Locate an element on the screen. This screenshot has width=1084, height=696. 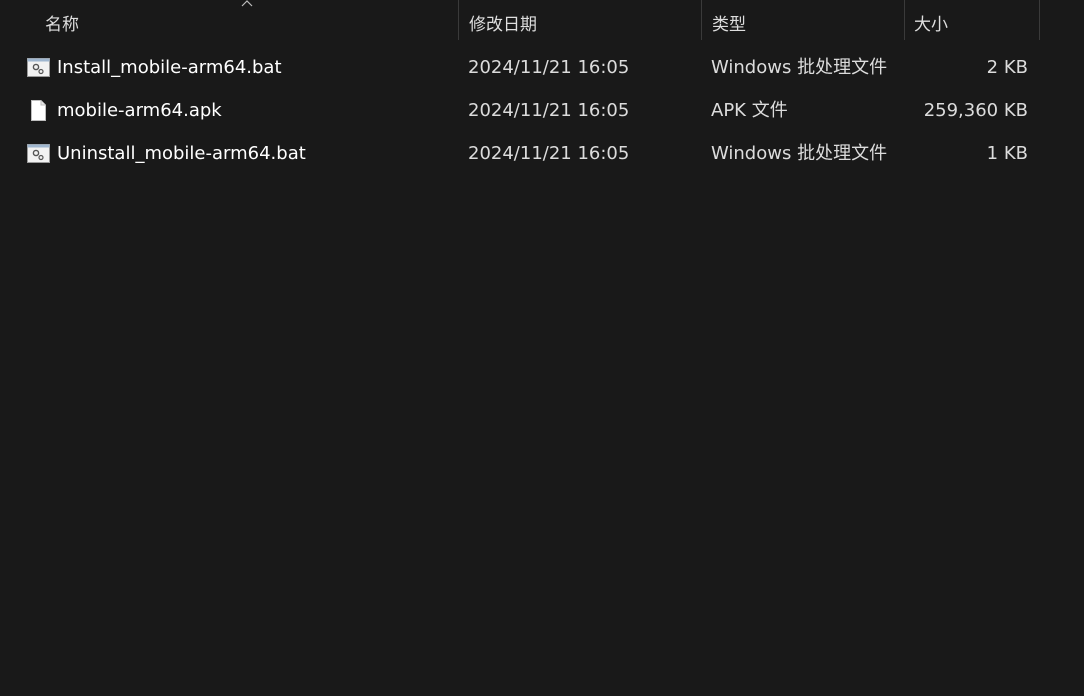
column-header-size-label: 大小 is located at coordinates (931, 25).